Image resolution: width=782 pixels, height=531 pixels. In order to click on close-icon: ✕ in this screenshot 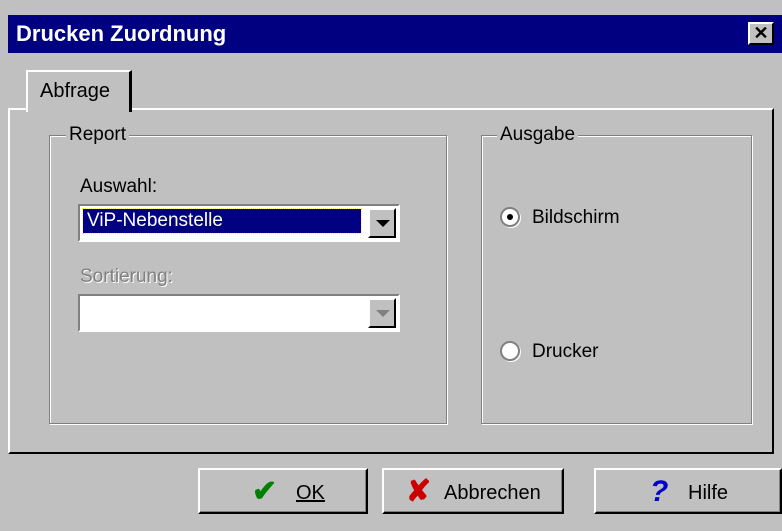, I will do `click(761, 33)`.